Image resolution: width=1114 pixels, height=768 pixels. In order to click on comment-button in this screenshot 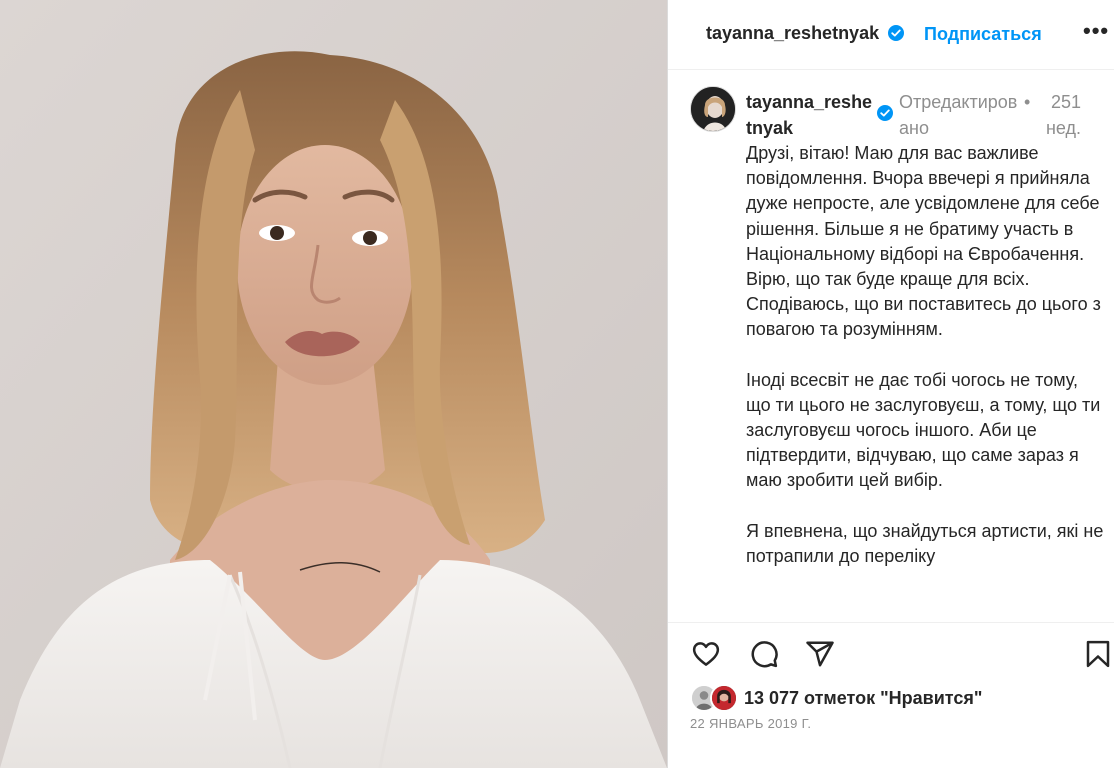, I will do `click(764, 654)`.